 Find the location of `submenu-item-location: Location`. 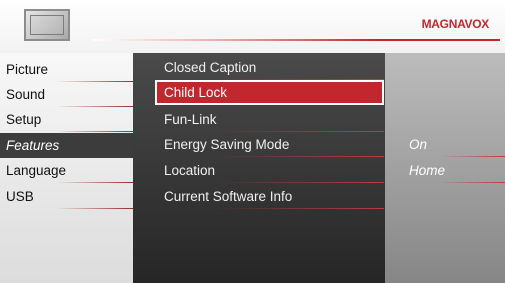

submenu-item-location: Location is located at coordinates (269, 170).